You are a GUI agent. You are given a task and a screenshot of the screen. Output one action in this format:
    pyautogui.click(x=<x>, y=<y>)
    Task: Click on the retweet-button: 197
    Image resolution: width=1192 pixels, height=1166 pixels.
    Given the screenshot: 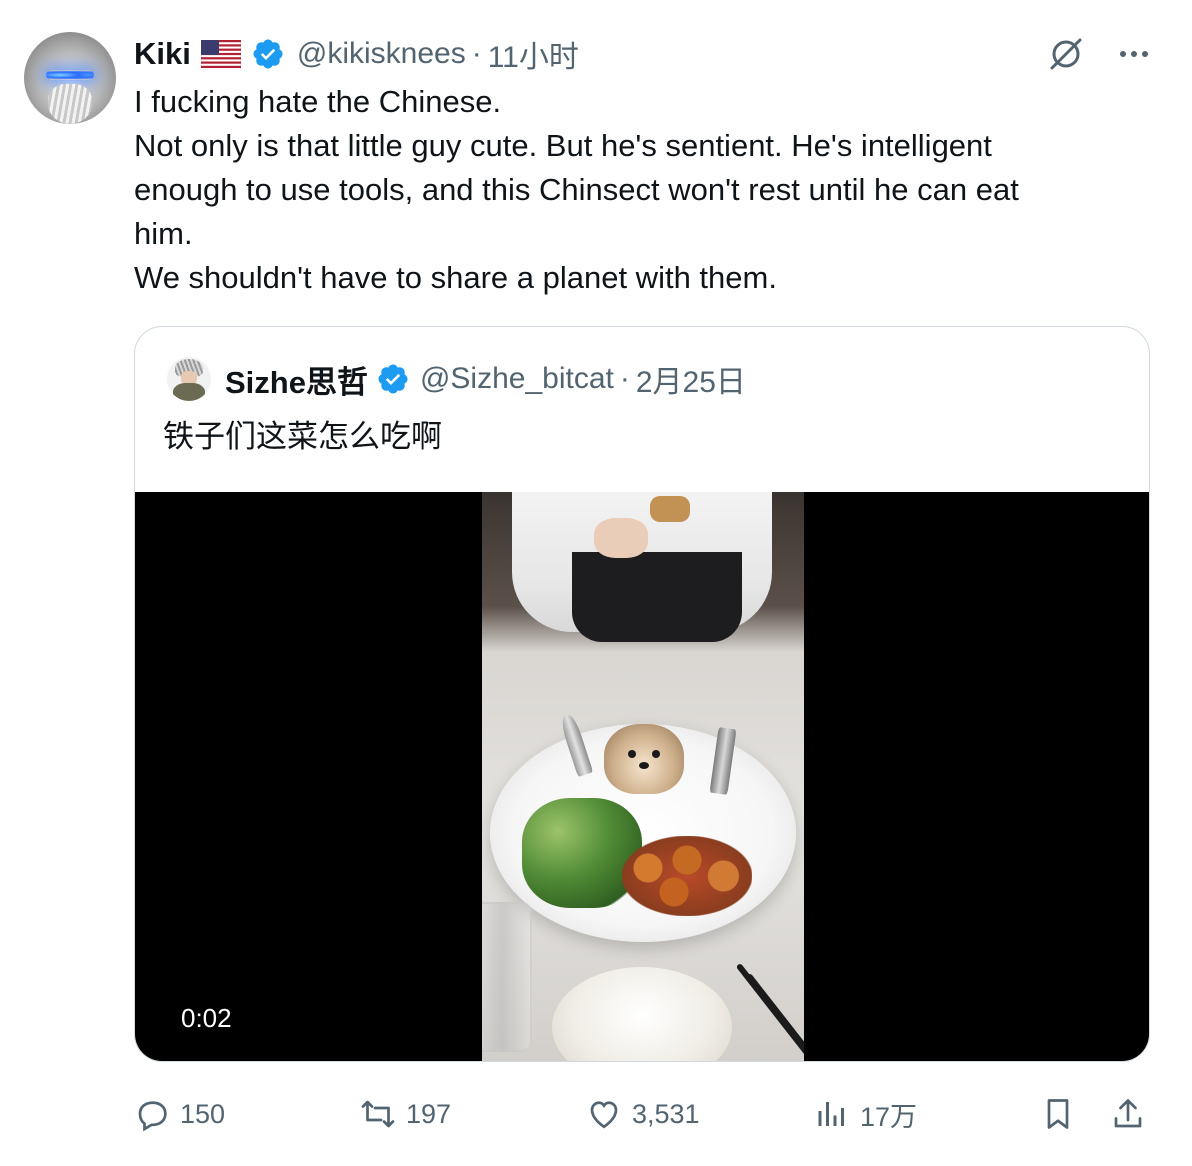 What is the action you would take?
    pyautogui.click(x=405, y=1114)
    